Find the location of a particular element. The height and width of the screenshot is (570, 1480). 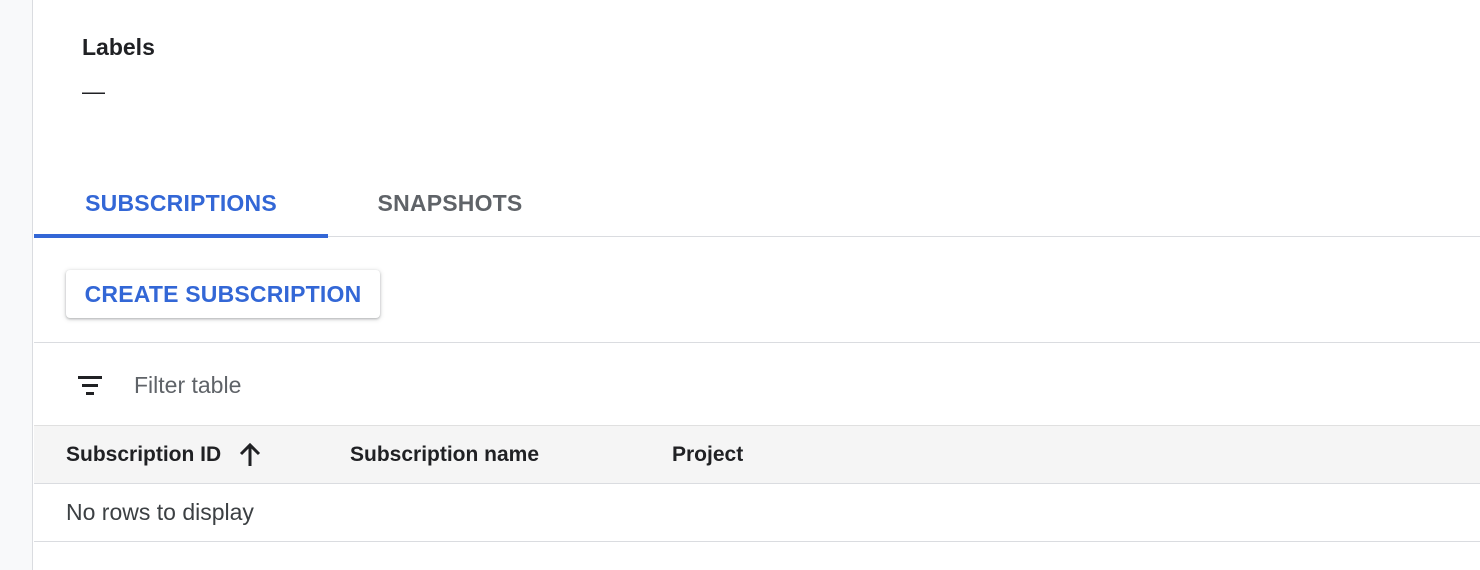

tab-snapshots: SNAPSHOTS is located at coordinates (450, 203).